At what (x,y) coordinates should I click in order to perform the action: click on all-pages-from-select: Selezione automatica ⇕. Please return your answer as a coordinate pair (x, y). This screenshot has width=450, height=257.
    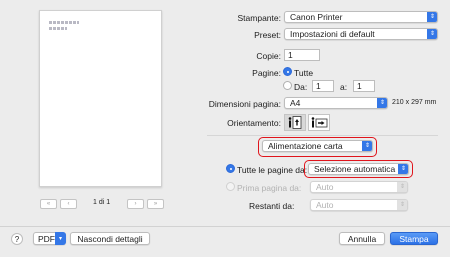
    Looking at the image, I should click on (358, 169).